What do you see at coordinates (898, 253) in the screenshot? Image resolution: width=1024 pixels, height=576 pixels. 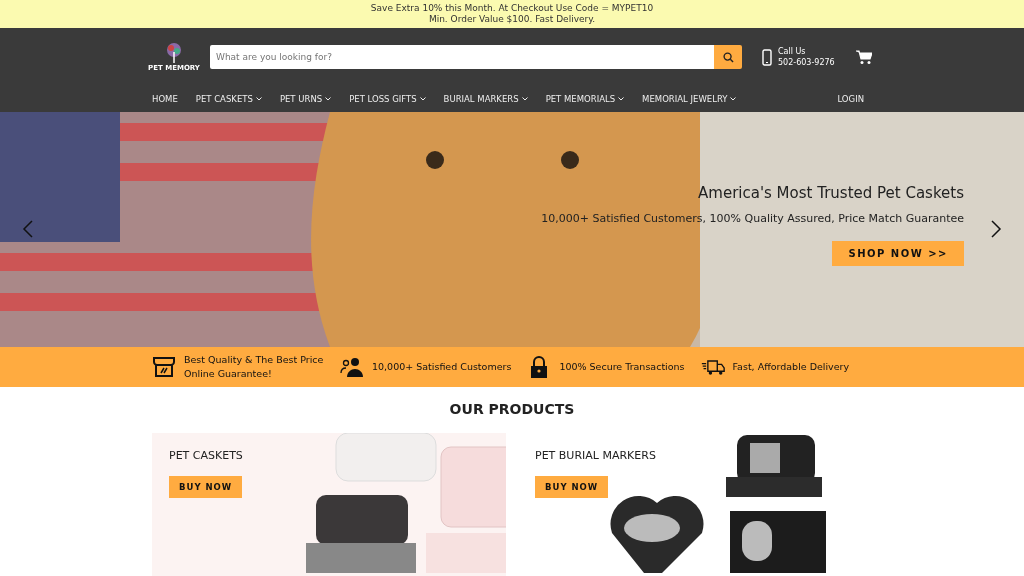 I see `shop-now-button: SHOP NOW >>` at bounding box center [898, 253].